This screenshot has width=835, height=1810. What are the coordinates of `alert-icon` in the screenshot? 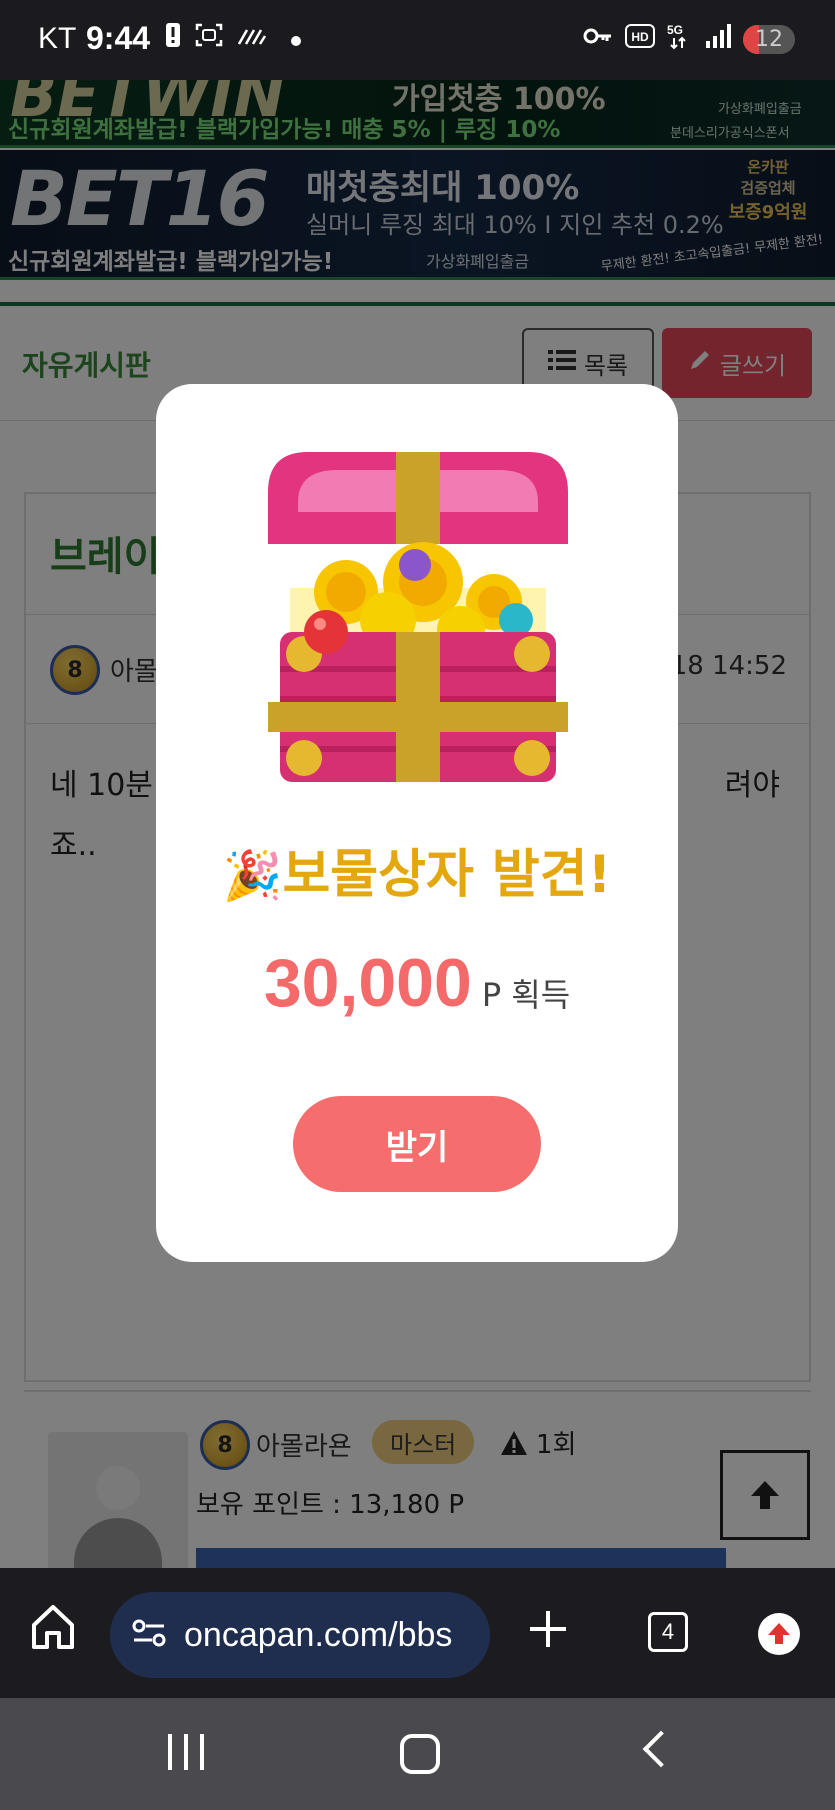 It's located at (173, 38).